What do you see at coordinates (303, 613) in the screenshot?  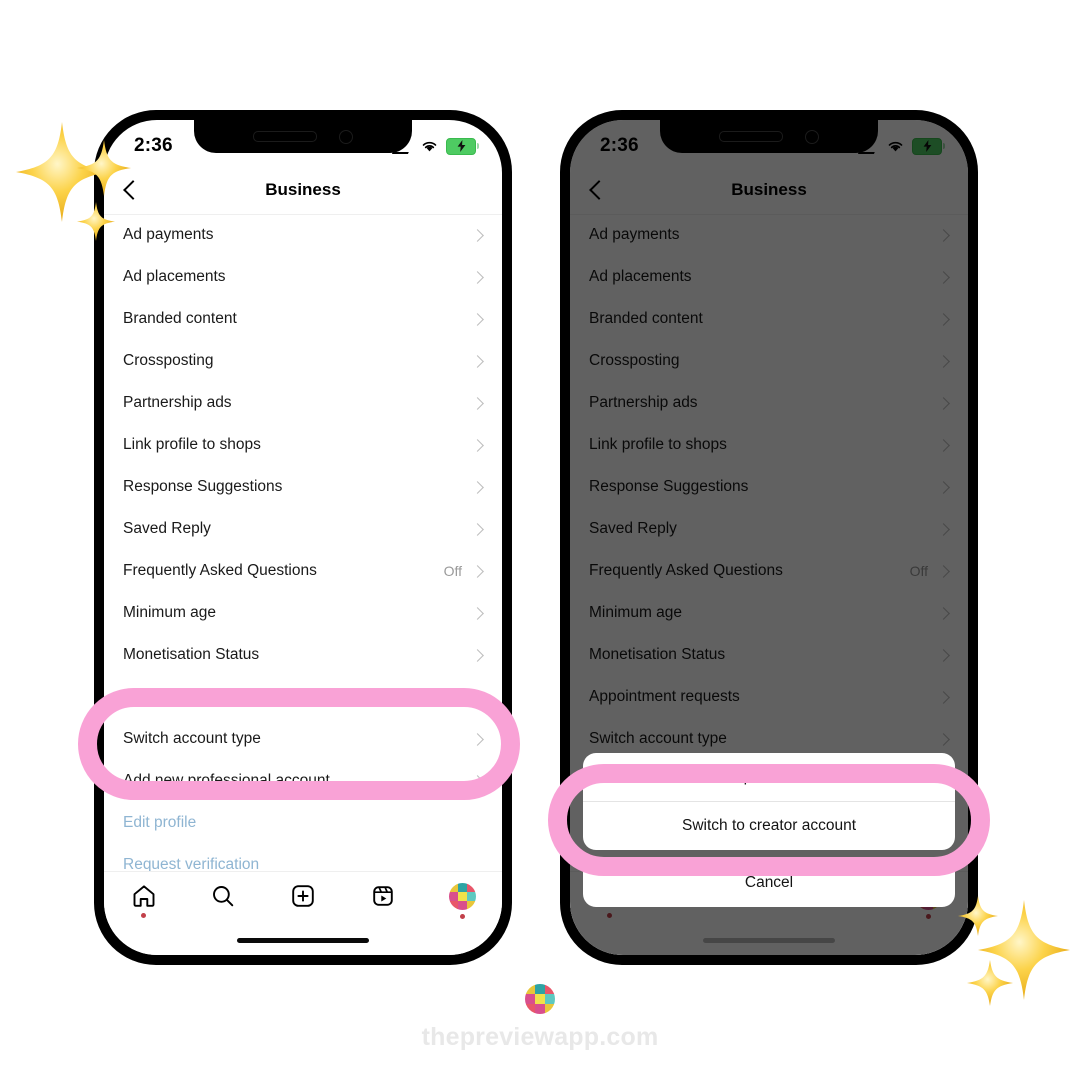 I see `settings-row: Minimum age` at bounding box center [303, 613].